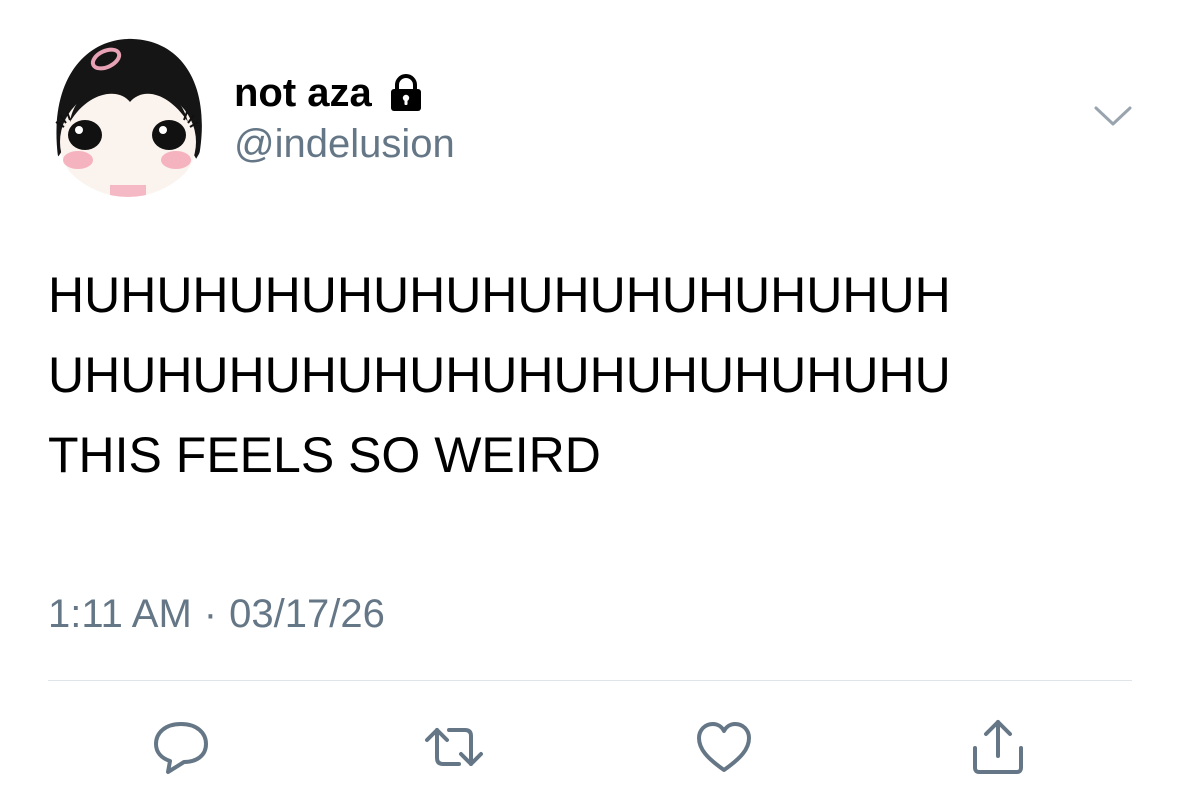  What do you see at coordinates (499, 295) in the screenshot?
I see `tweet-text-line: HUHUHUHUHUHUHUHUHUHUHUHUH` at bounding box center [499, 295].